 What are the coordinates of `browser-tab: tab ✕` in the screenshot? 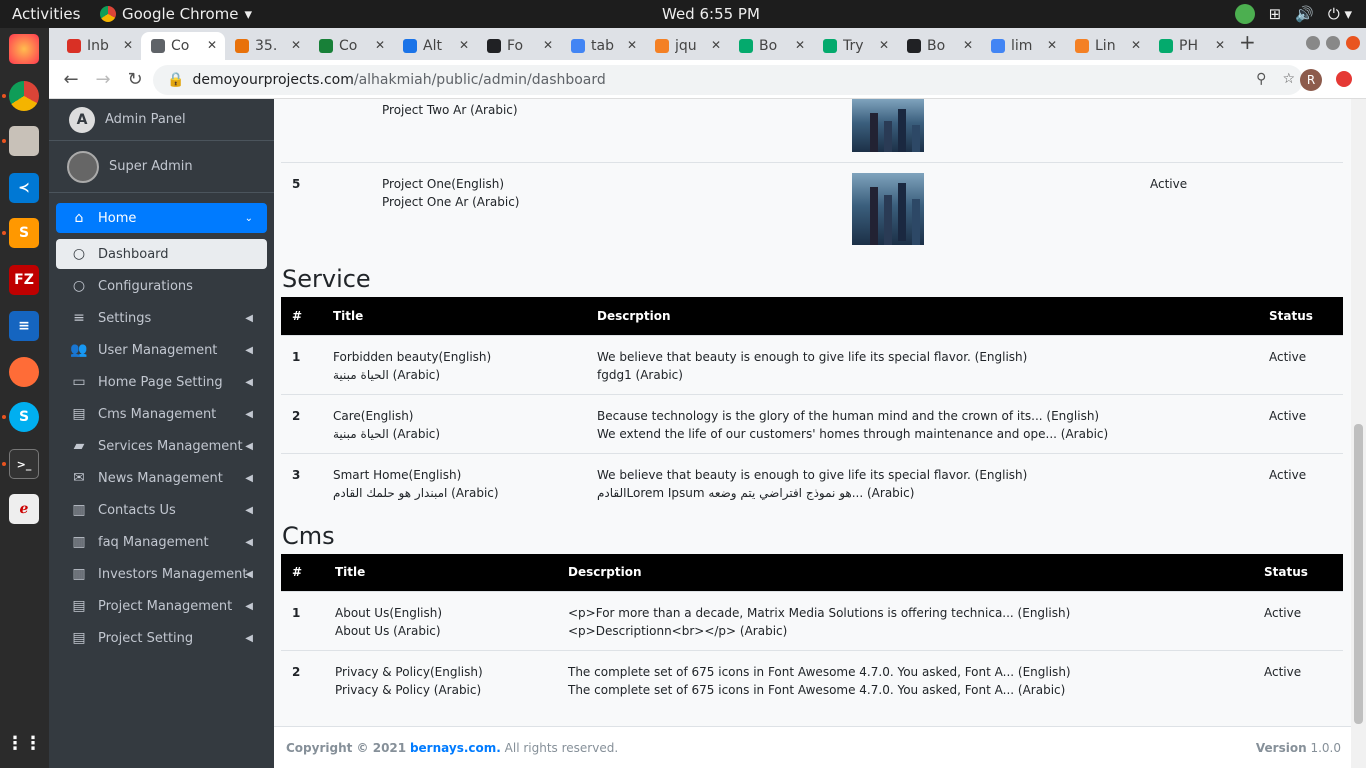 It's located at (603, 46).